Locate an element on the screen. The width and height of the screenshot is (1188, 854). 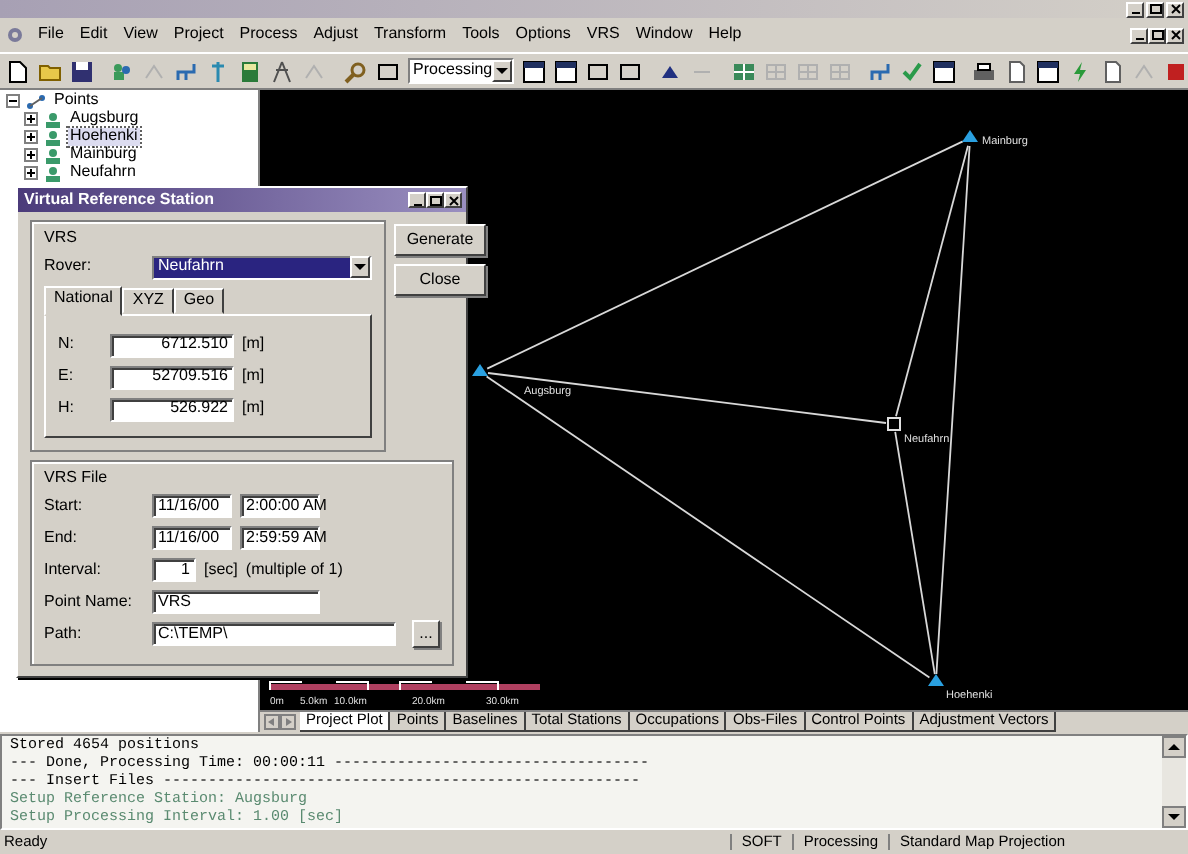
field-label: Start: is located at coordinates (64, 506).